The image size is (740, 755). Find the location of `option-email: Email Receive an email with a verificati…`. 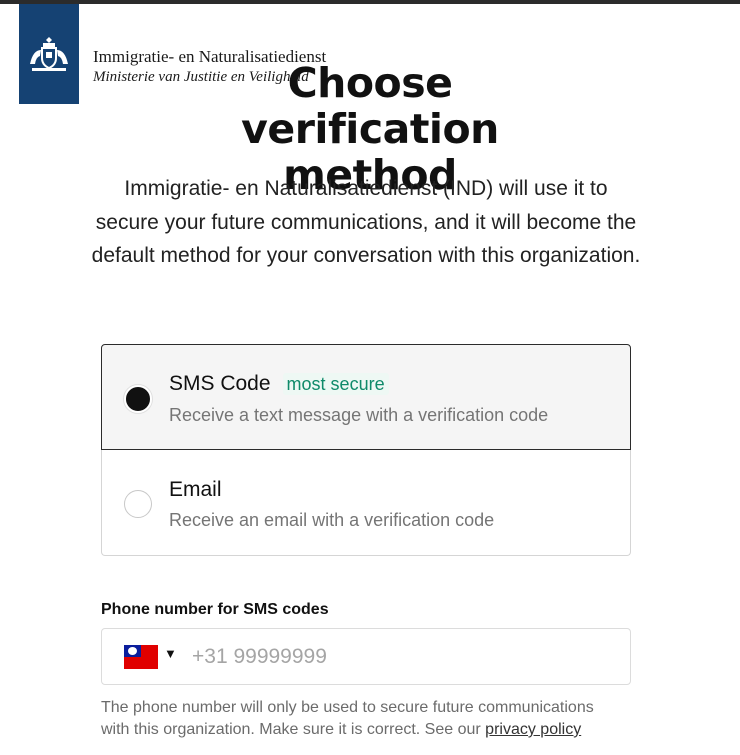

option-email: Email Receive an email with a verificati… is located at coordinates (366, 503).